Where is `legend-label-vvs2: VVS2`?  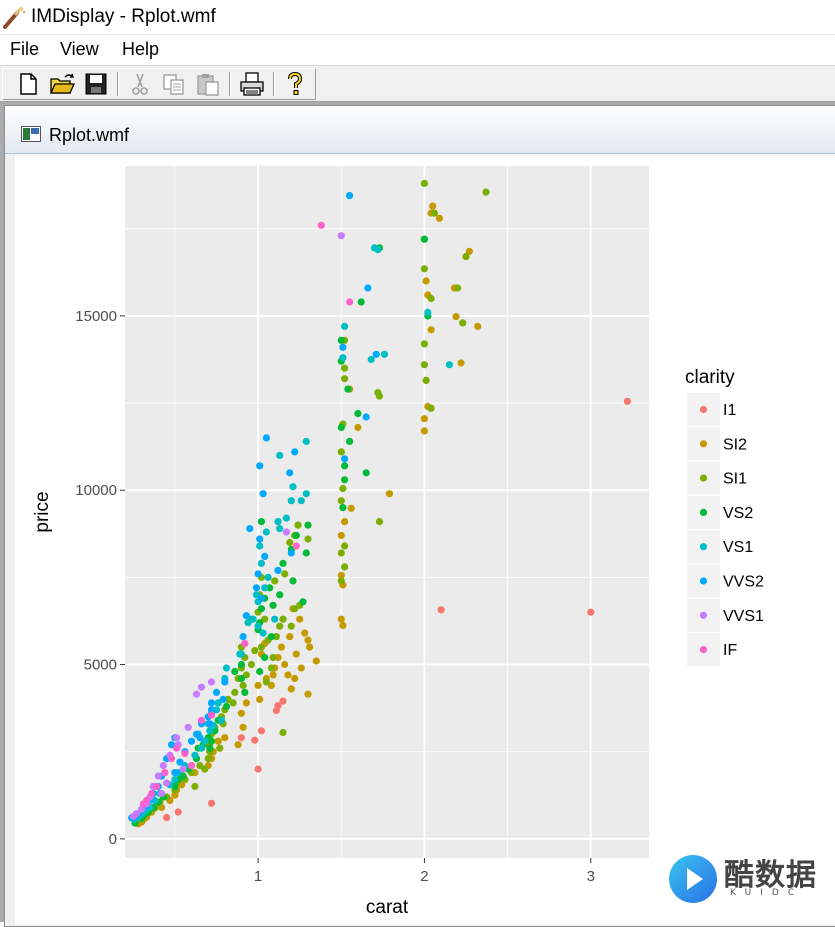
legend-label-vvs2: VVS2 is located at coordinates (743, 582).